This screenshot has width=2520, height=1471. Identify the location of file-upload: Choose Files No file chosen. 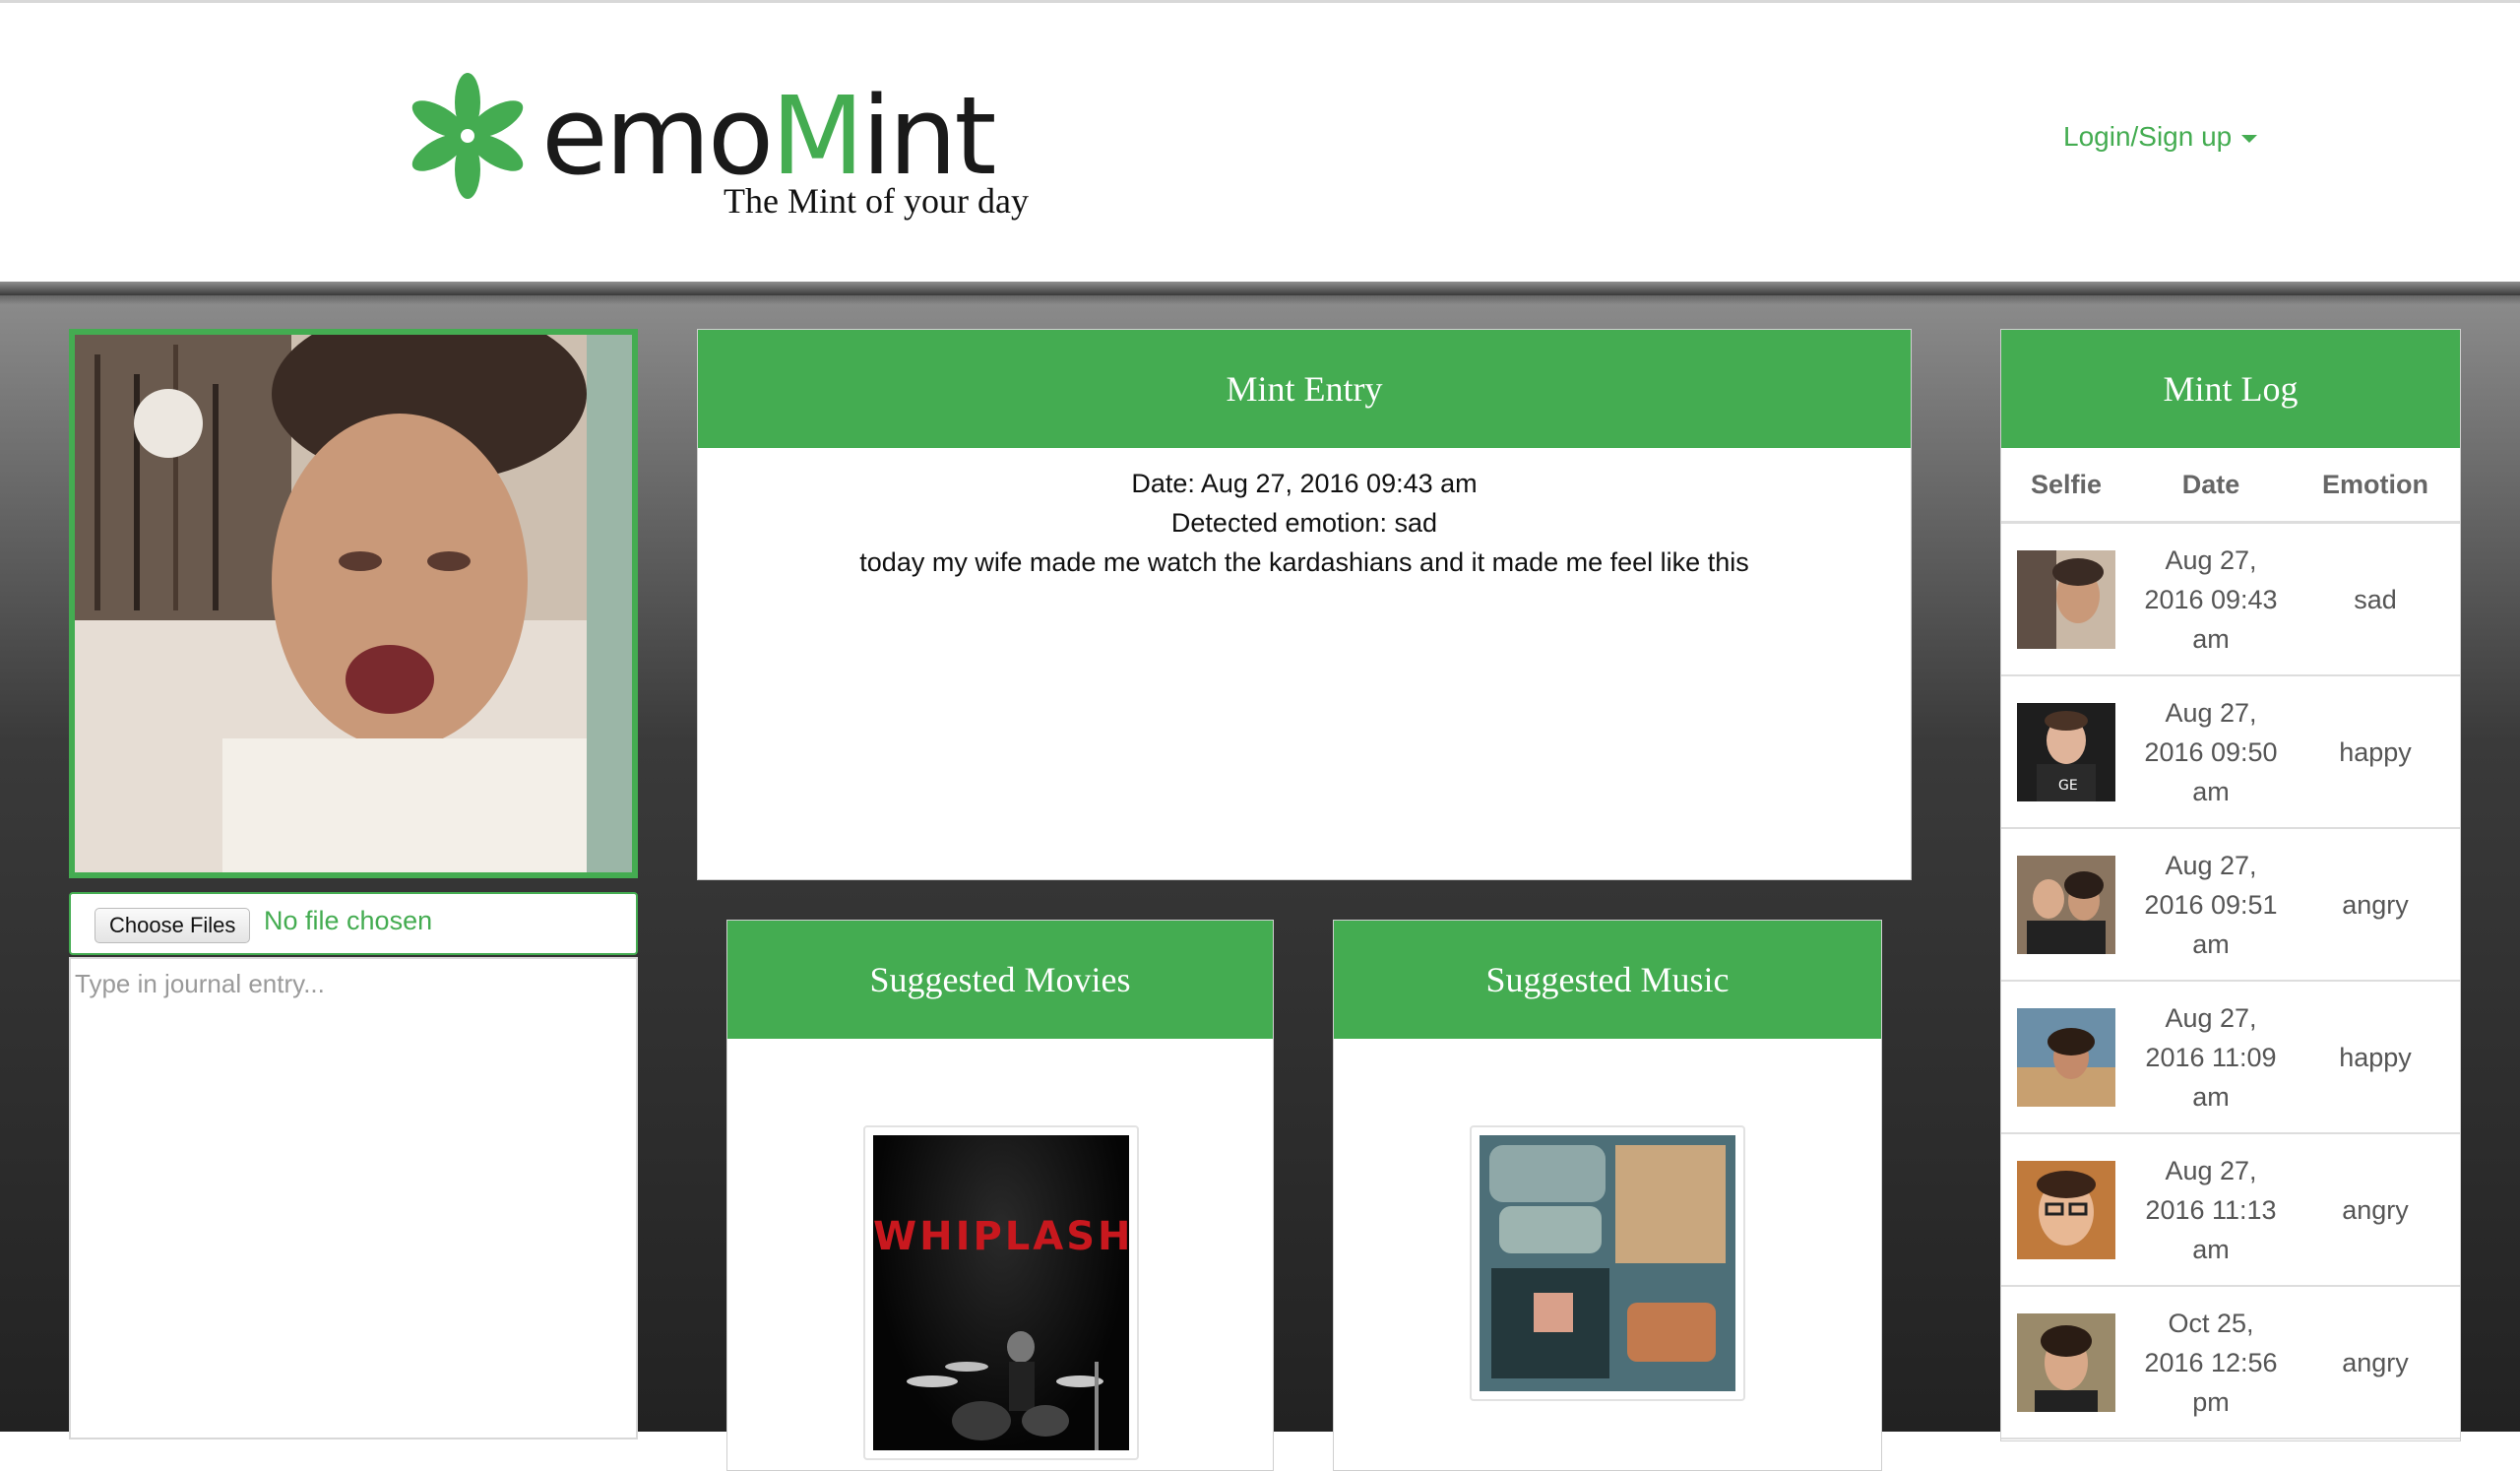
(353, 923).